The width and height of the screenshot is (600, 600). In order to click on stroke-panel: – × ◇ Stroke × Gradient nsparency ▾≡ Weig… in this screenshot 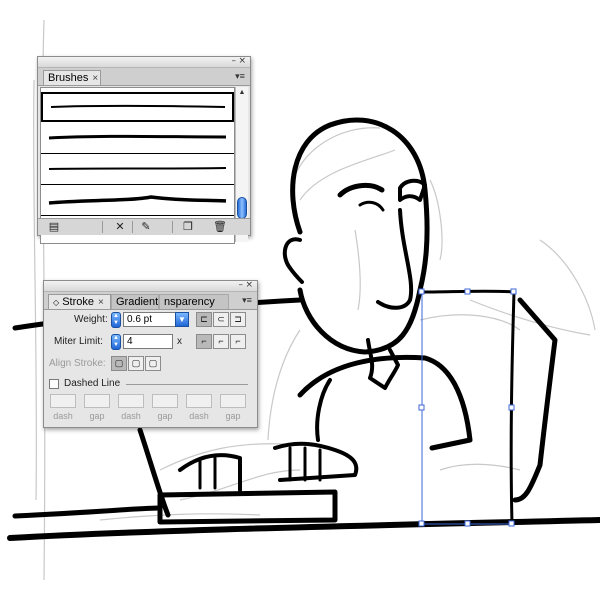, I will do `click(150, 354)`.